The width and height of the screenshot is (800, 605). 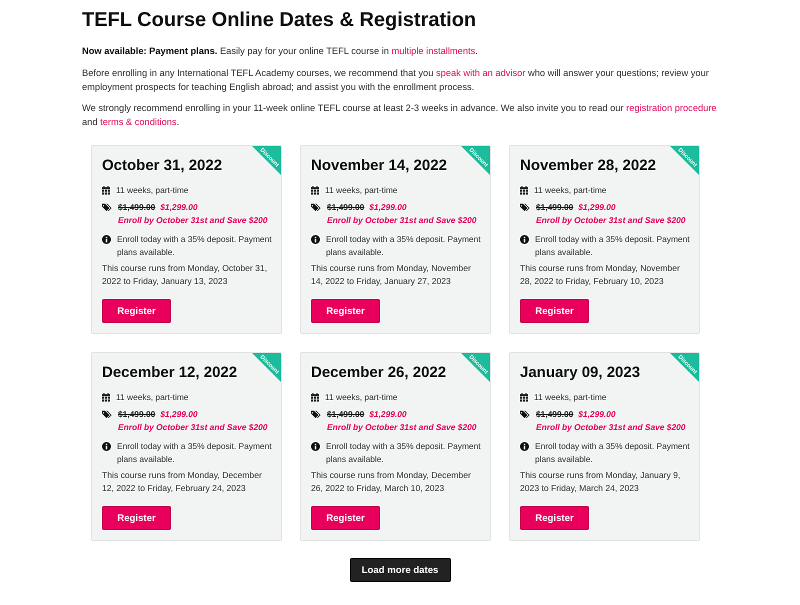 What do you see at coordinates (600, 275) in the screenshot?
I see `schedule-text: This course runs from Monday, November 28, 2022 to Friday, February 10, 2023` at bounding box center [600, 275].